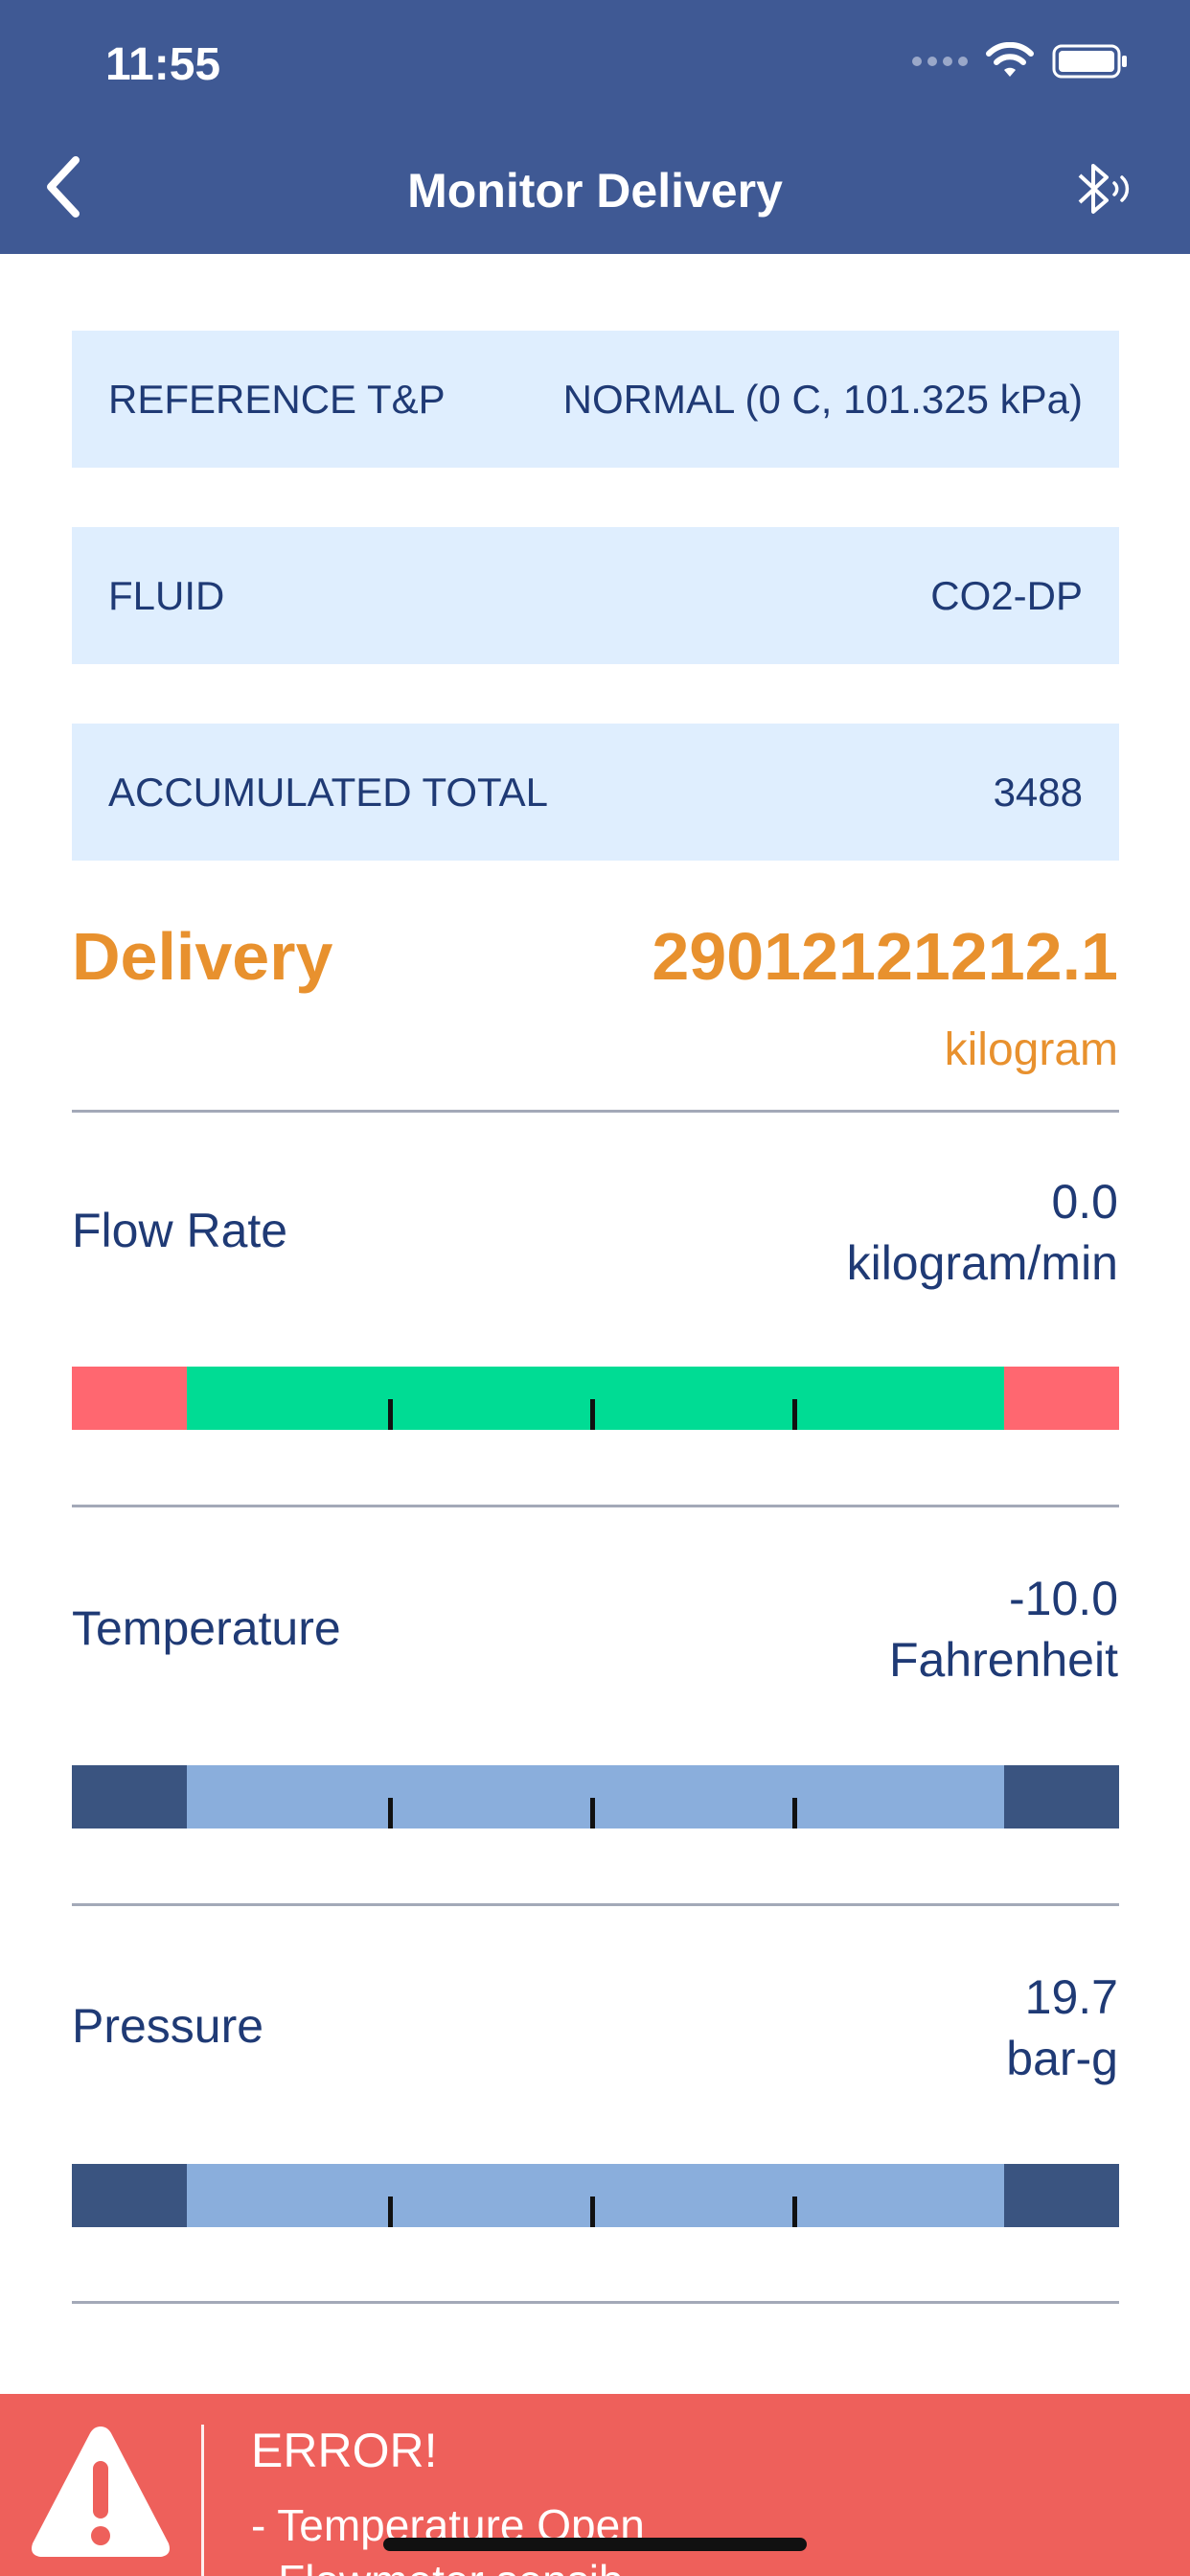 This screenshot has width=1190, height=2576. I want to click on error-message: - Flowmeter sensib, so click(437, 2565).